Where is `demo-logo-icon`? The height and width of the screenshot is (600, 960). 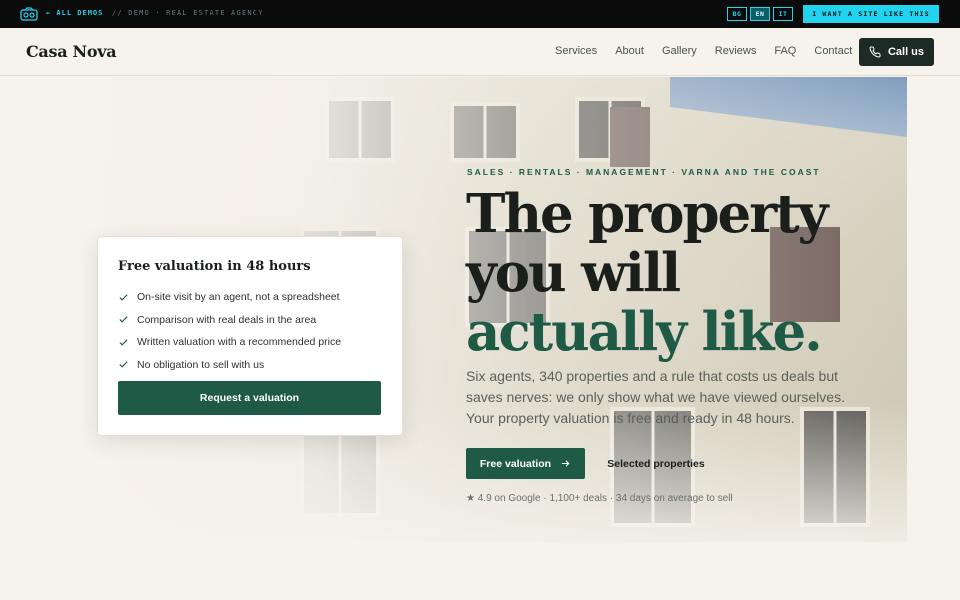 demo-logo-icon is located at coordinates (29, 14).